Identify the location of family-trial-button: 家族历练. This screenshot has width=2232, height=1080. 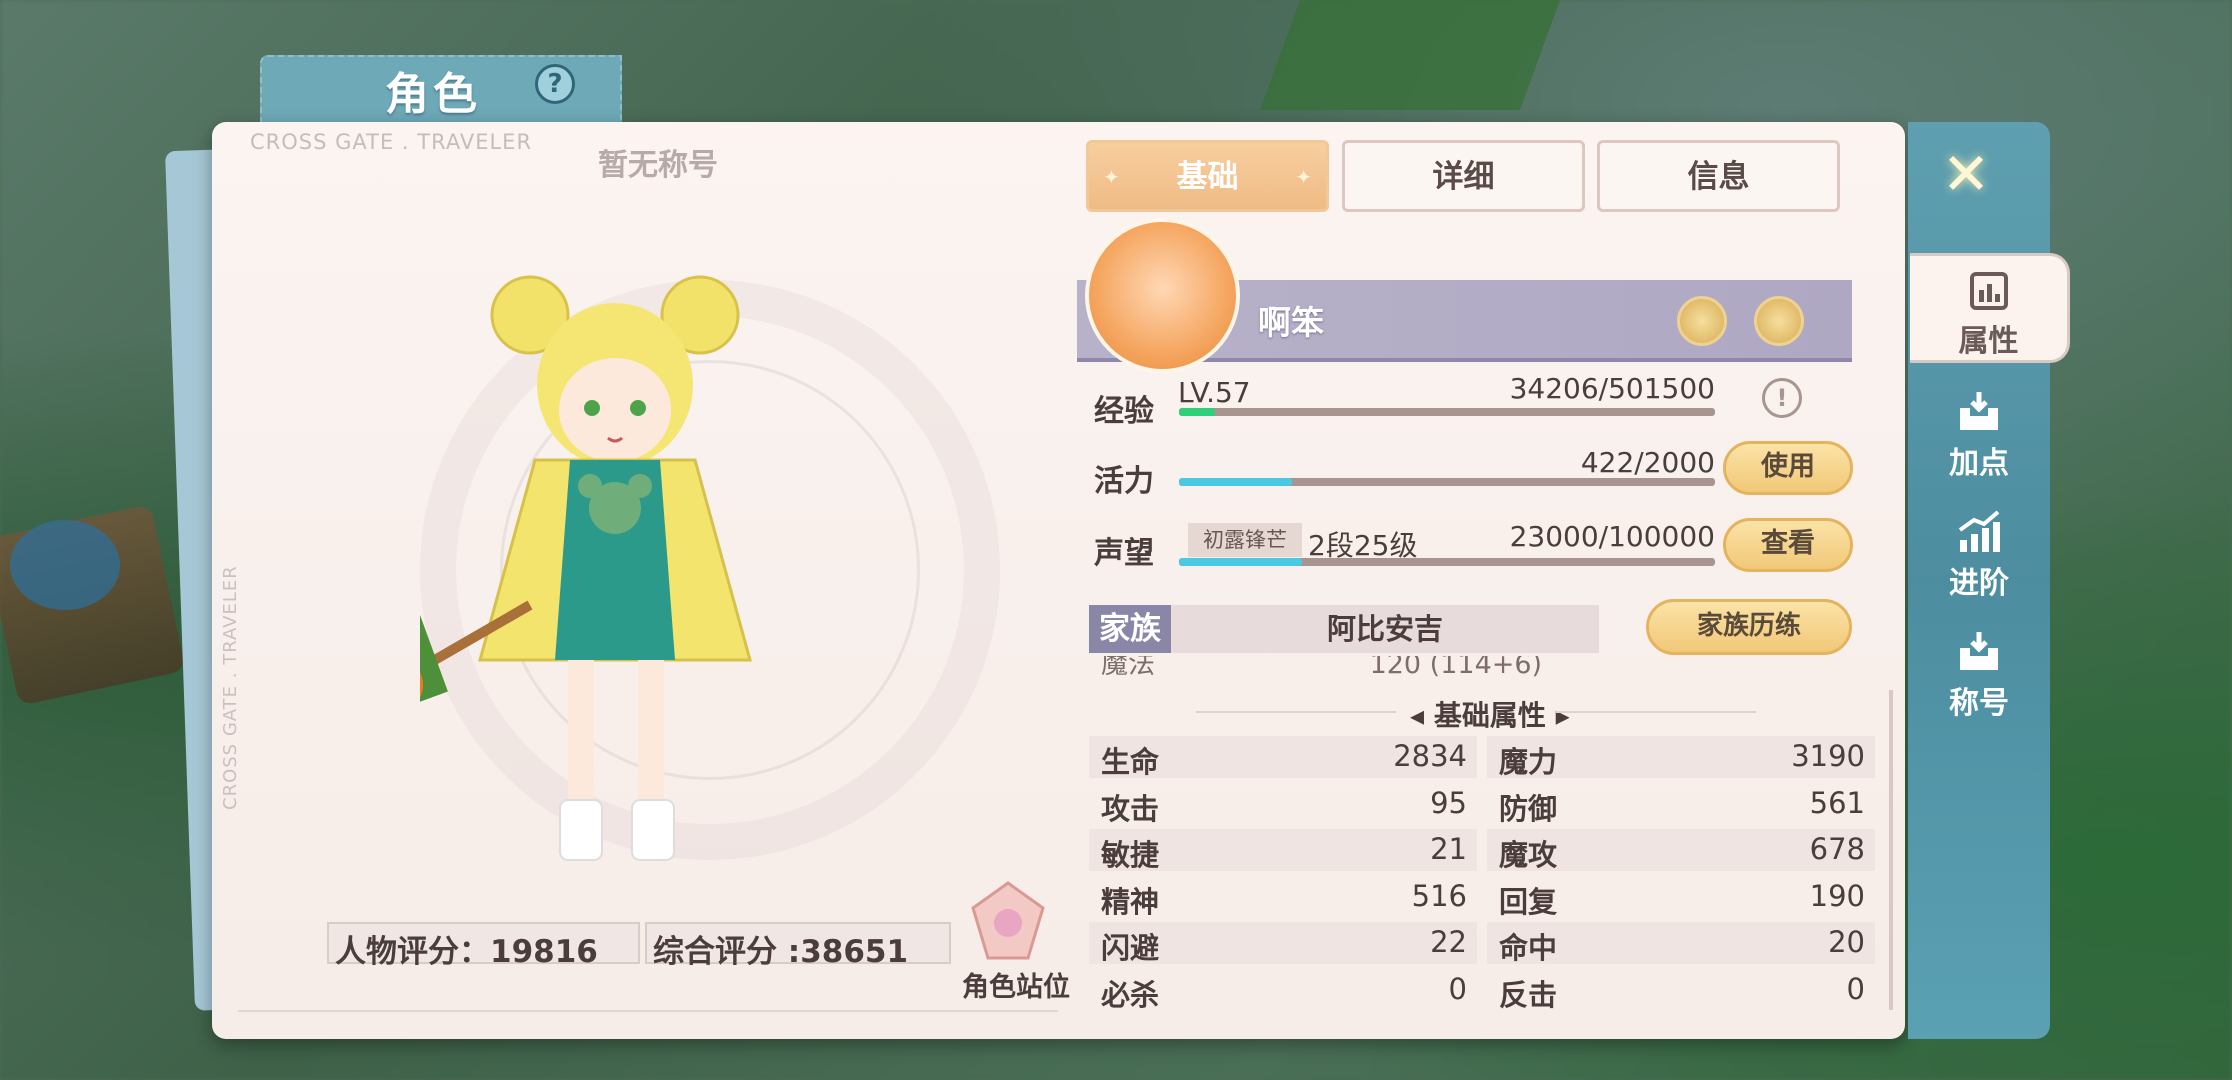
(1749, 627).